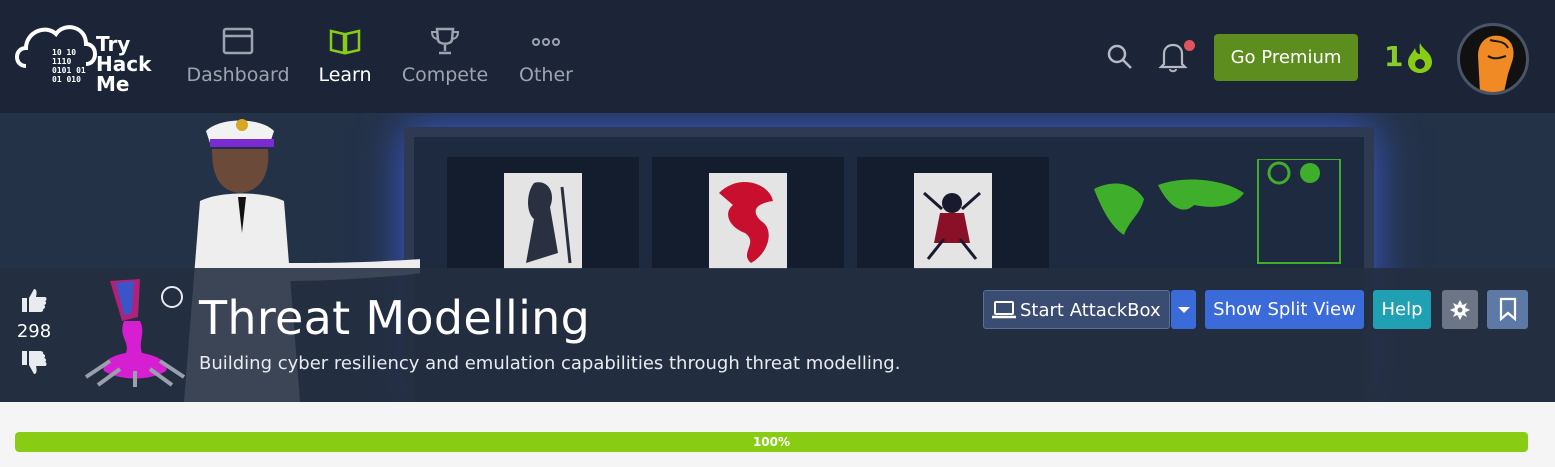  I want to click on nav-item-compete: Compete, so click(445, 56).